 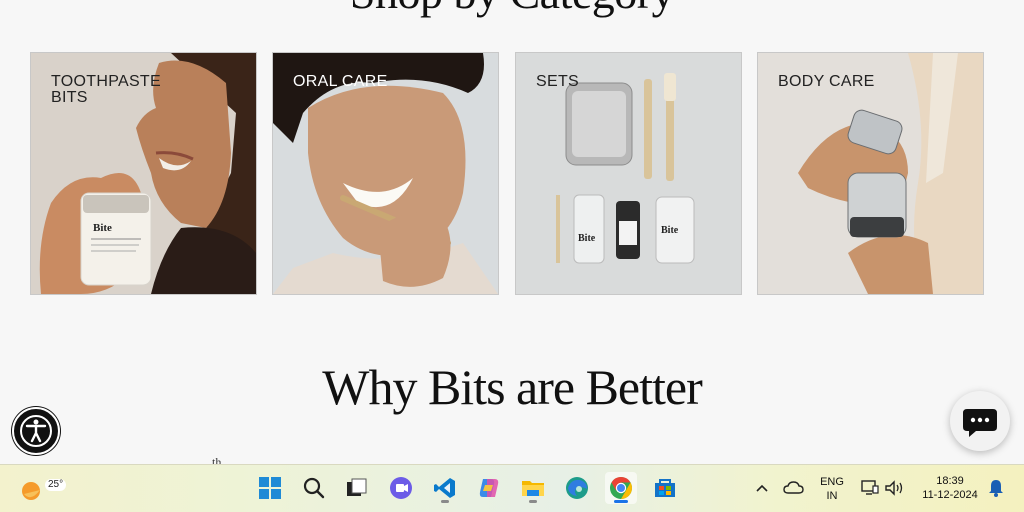 I want to click on onedrive-button, so click(x=794, y=488).